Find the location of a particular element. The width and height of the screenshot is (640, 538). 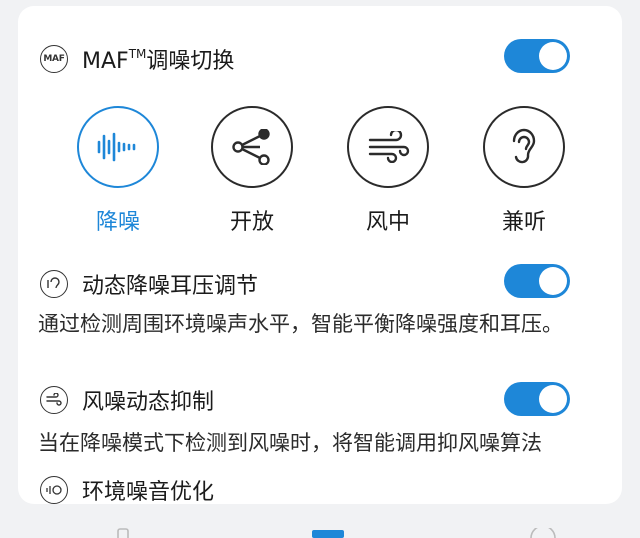

mode-awareness: 兼听 is located at coordinates (524, 171).